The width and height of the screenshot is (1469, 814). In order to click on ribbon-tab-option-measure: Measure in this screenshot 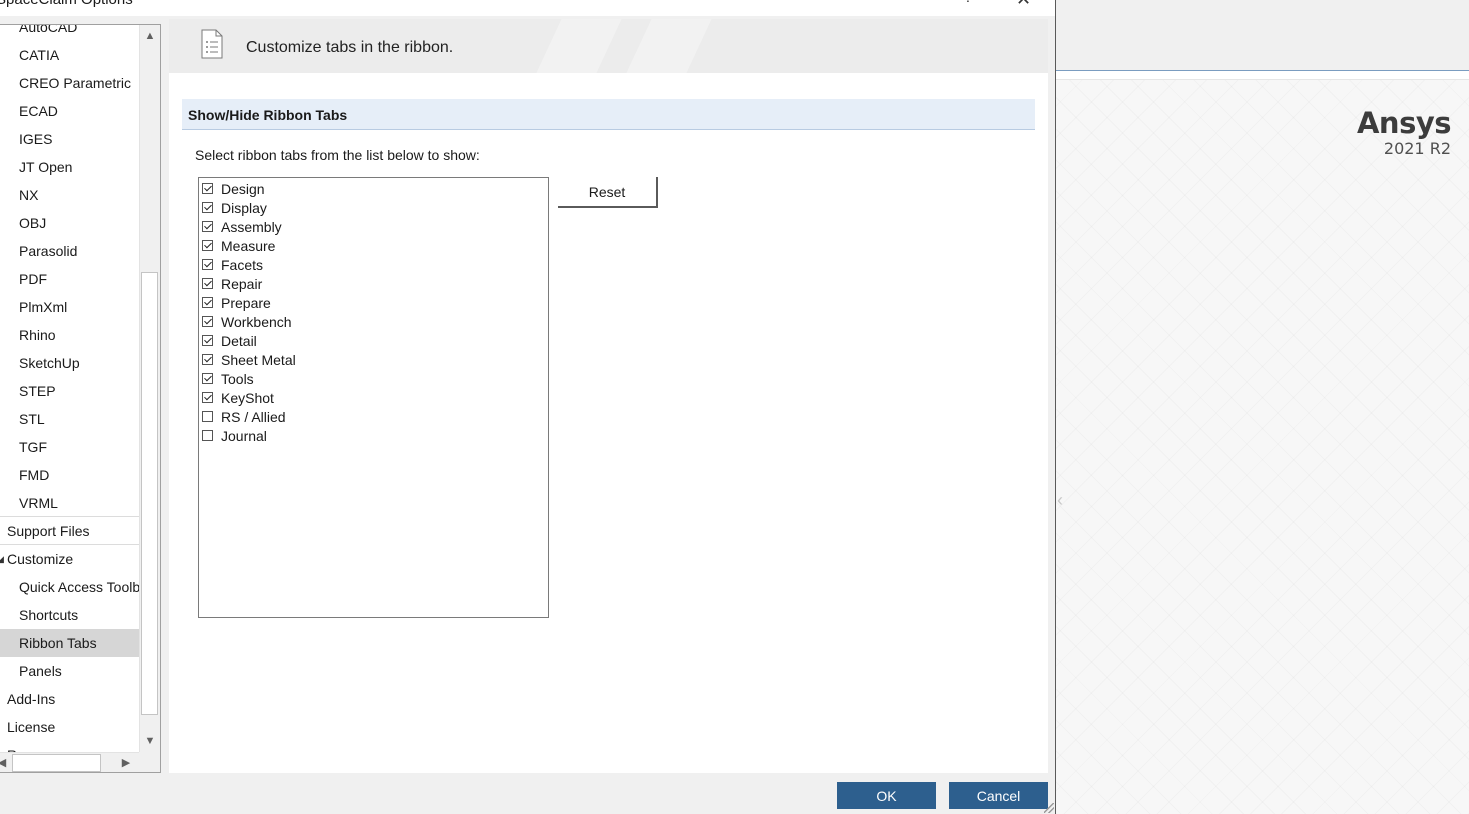, I will do `click(238, 245)`.